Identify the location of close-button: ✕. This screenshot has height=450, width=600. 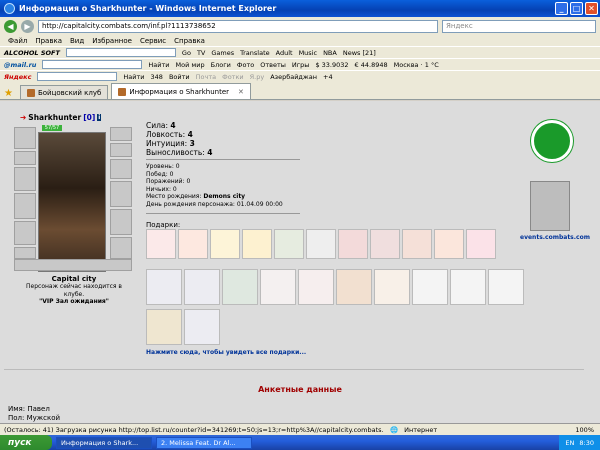
(591, 8).